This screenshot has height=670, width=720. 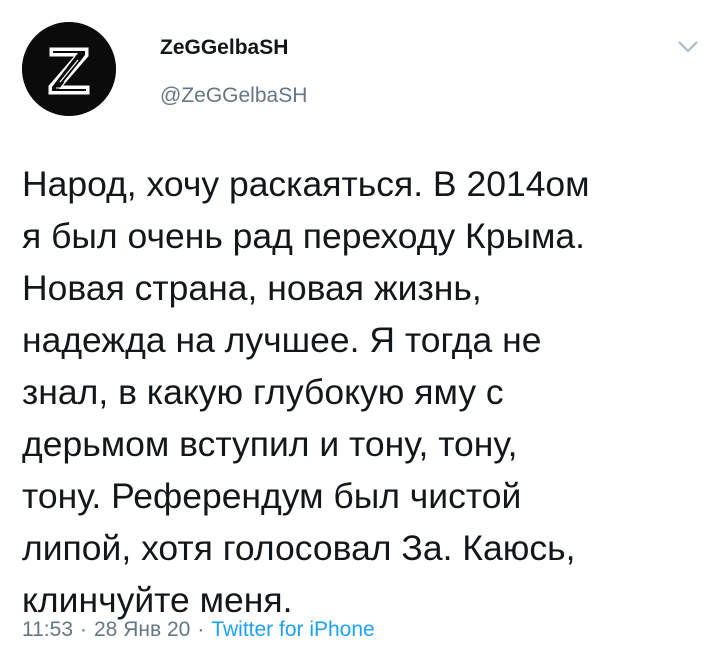 What do you see at coordinates (282, 340) in the screenshot?
I see `tweet-text-line: надежда на лучшее. Я тогда не` at bounding box center [282, 340].